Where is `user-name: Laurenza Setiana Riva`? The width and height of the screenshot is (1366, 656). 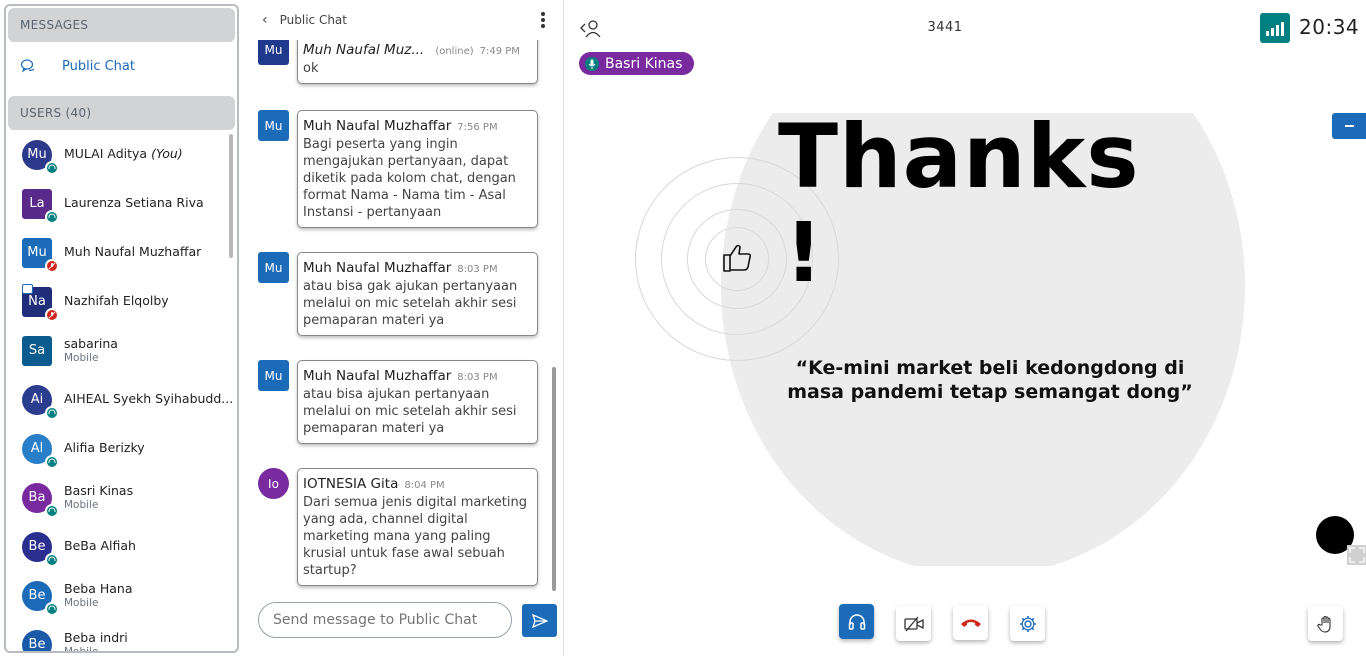
user-name: Laurenza Setiana Riva is located at coordinates (134, 203).